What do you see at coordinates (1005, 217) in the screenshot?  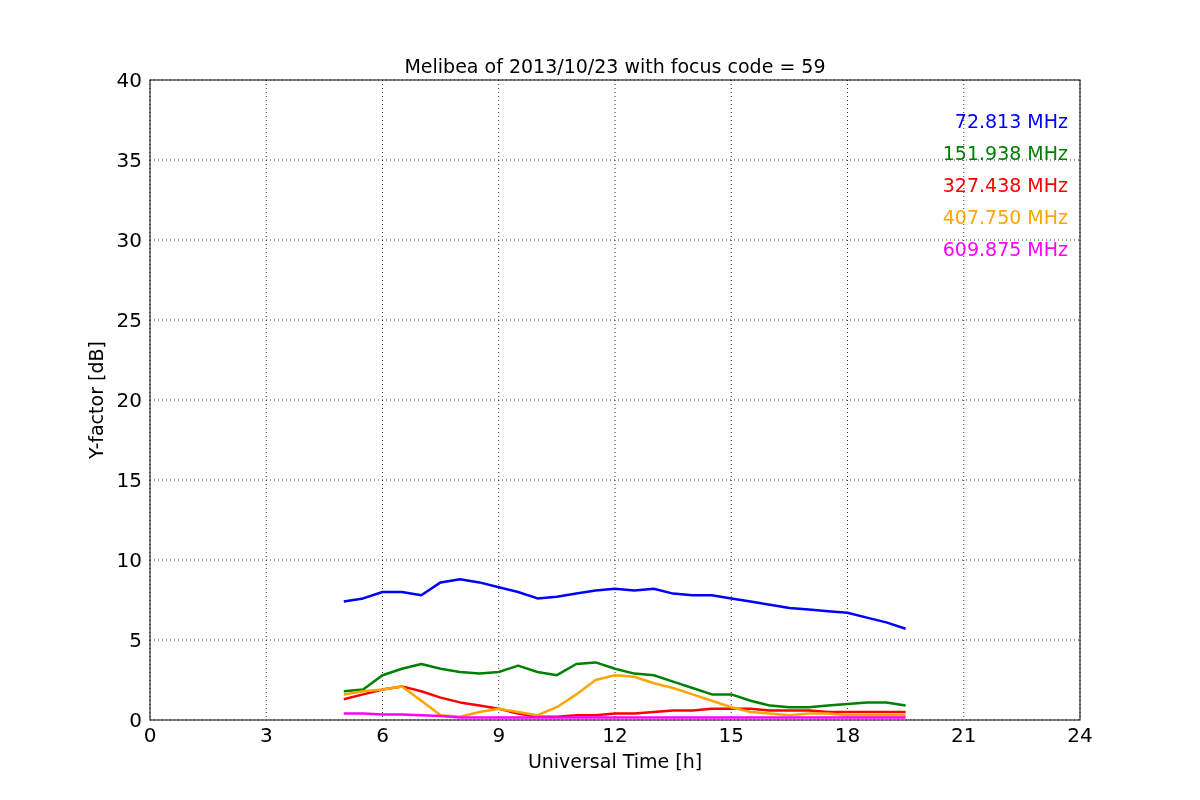 I see `legend-entry: 407.750 MHz` at bounding box center [1005, 217].